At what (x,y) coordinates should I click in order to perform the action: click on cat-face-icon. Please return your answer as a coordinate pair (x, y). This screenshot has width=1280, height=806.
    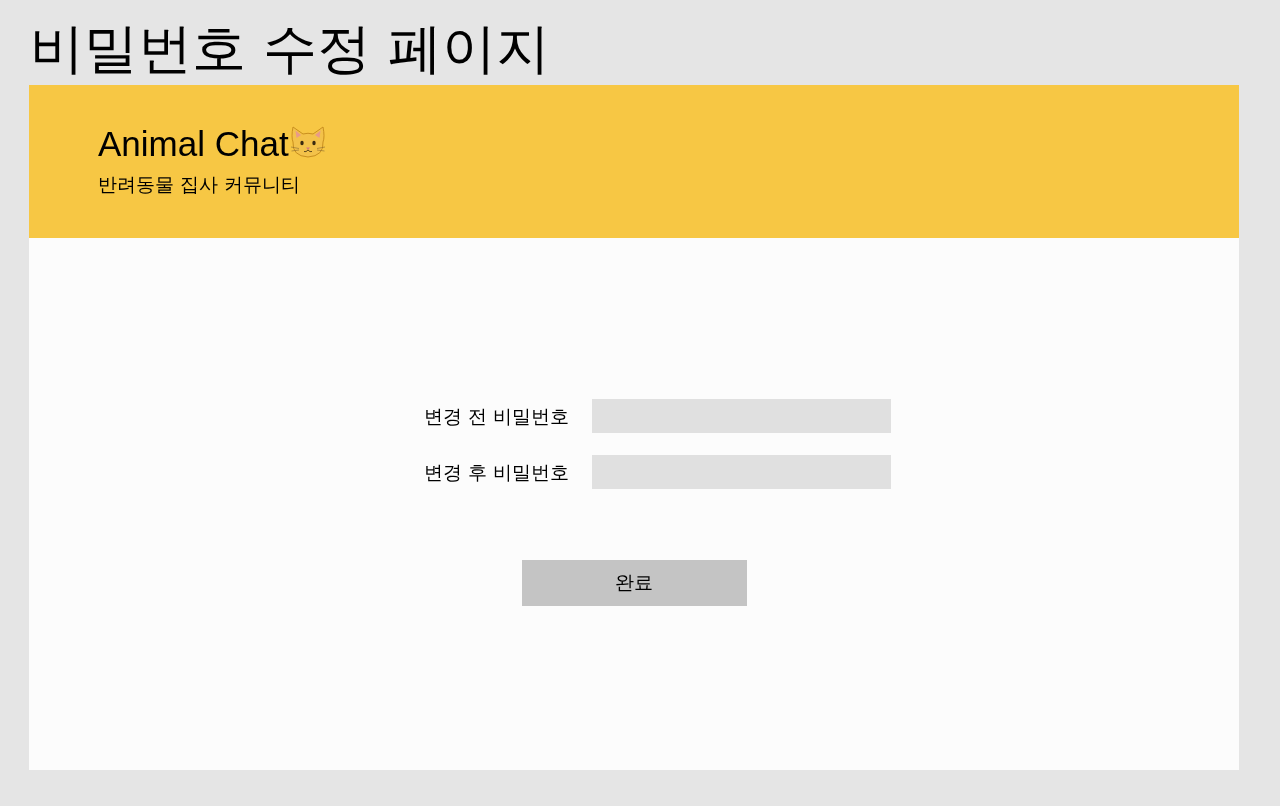
    Looking at the image, I should click on (307, 142).